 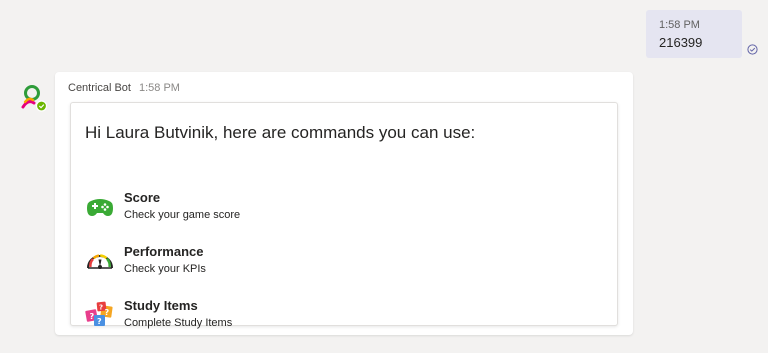 What do you see at coordinates (99, 88) in the screenshot?
I see `bot-sender-name: Centrical Bot` at bounding box center [99, 88].